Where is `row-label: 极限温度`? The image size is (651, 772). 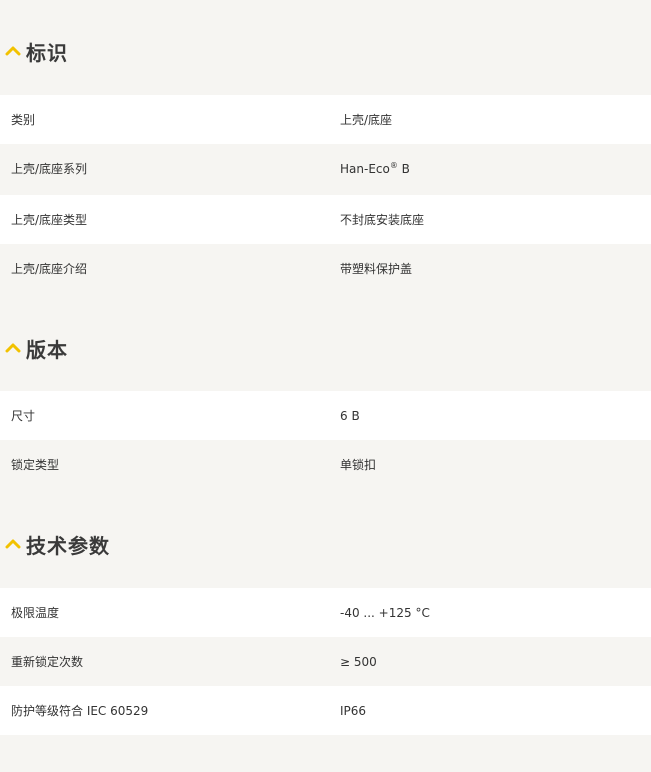 row-label: 极限温度 is located at coordinates (35, 613).